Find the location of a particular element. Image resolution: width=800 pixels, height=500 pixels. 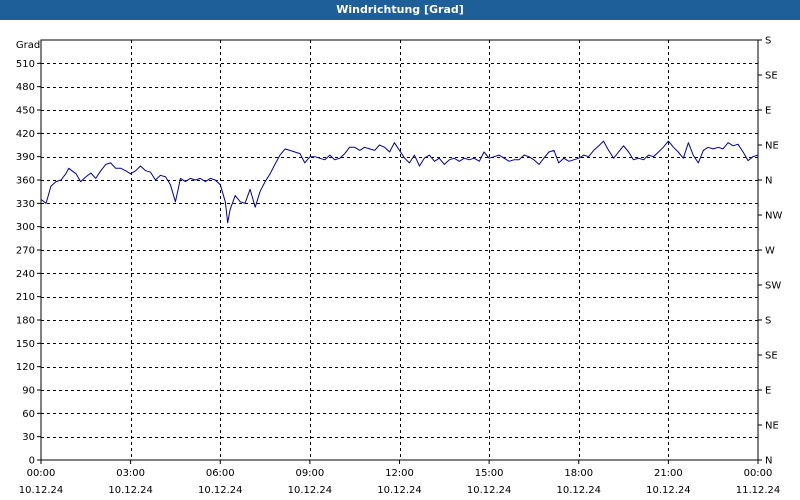

y-tick-label: 240 is located at coordinates (25, 274).